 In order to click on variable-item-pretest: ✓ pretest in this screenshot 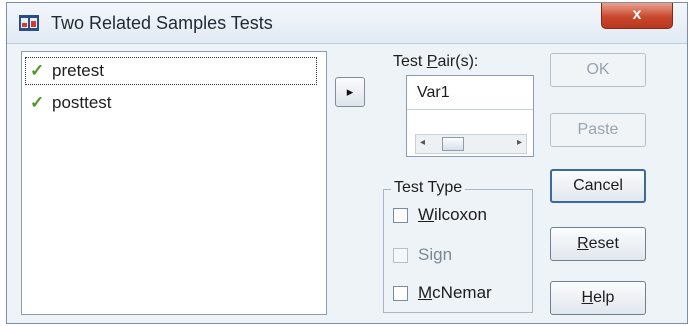, I will do `click(171, 71)`.